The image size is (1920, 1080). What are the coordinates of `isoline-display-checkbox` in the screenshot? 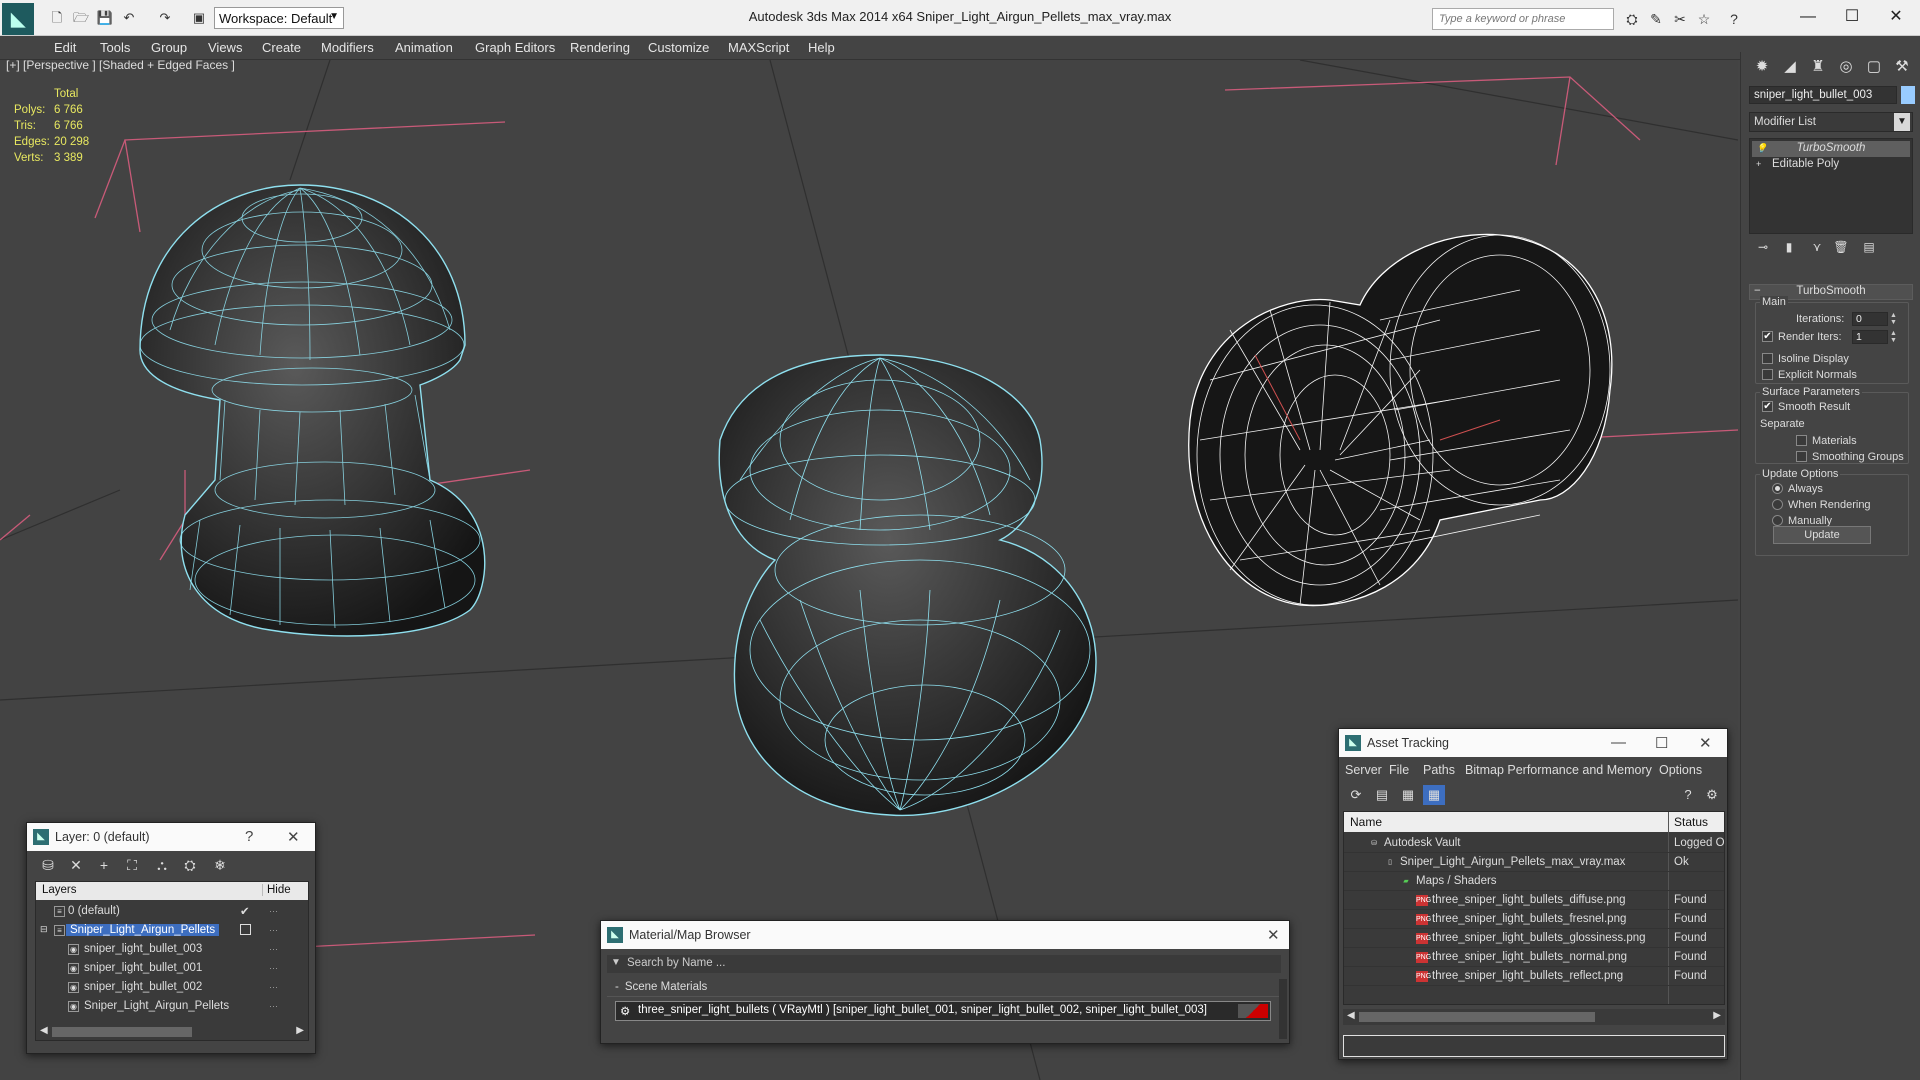 It's located at (1767, 358).